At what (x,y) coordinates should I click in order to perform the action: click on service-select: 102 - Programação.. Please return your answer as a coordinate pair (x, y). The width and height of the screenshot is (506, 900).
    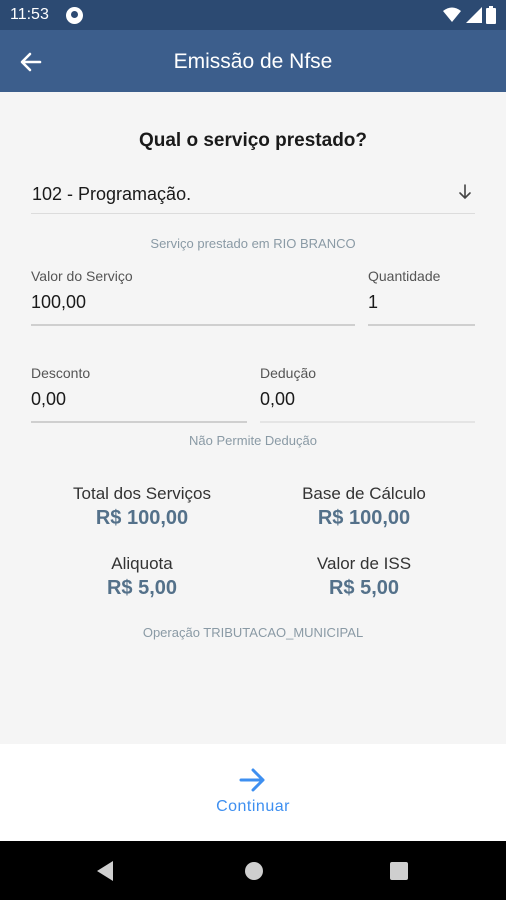
    Looking at the image, I should click on (253, 192).